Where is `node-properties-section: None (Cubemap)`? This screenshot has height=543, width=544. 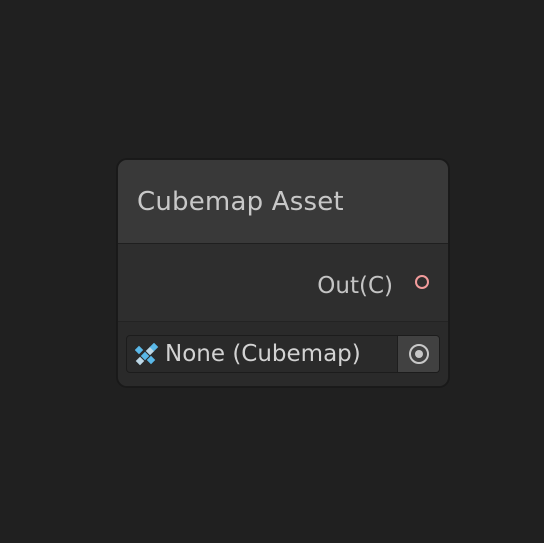 node-properties-section: None (Cubemap) is located at coordinates (283, 354).